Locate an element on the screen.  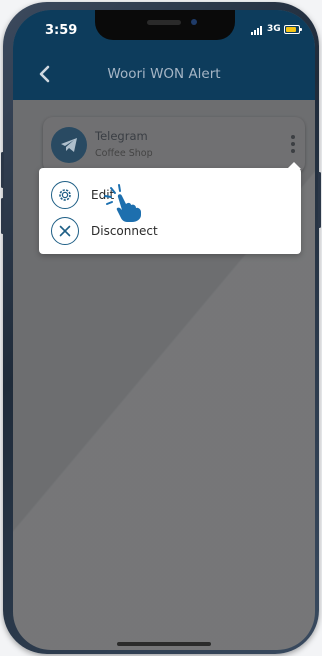
battery-icon is located at coordinates (293, 29).